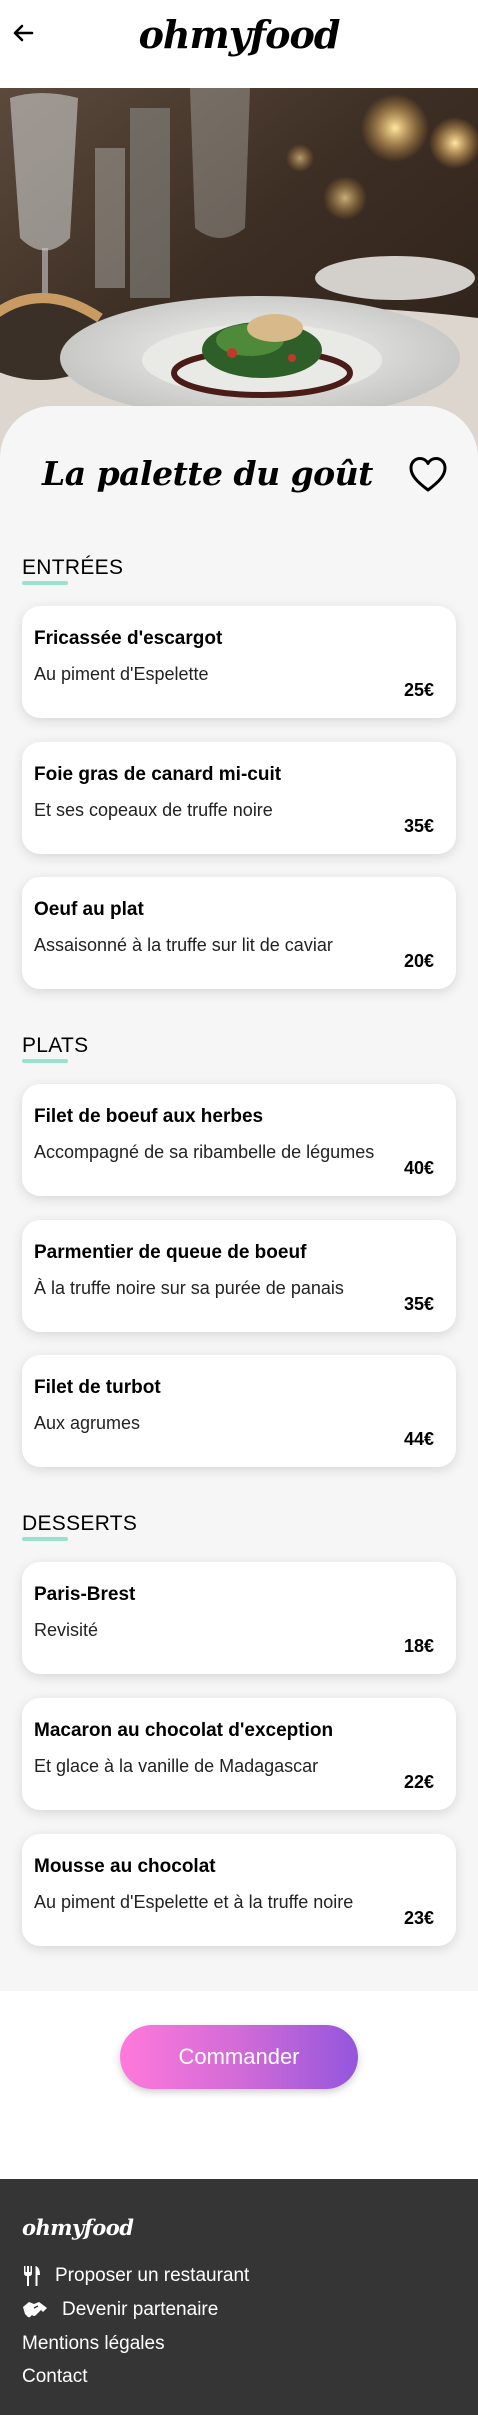 This screenshot has width=478, height=2415. I want to click on footer-brand-logo: ohmyfood, so click(78, 2227).